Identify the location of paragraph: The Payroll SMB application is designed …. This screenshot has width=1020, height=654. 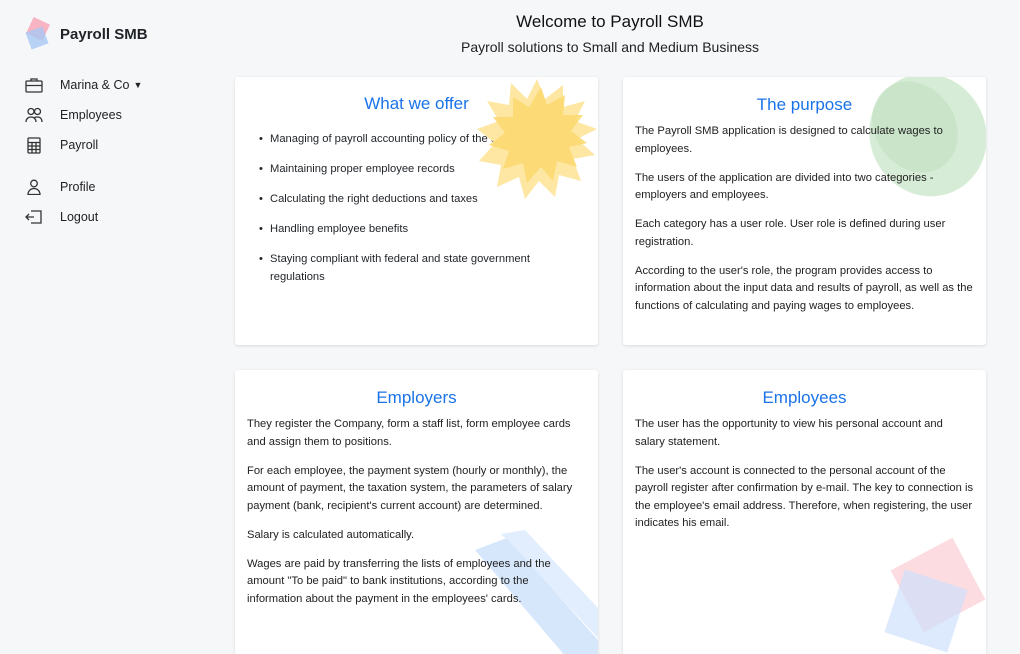
(789, 140).